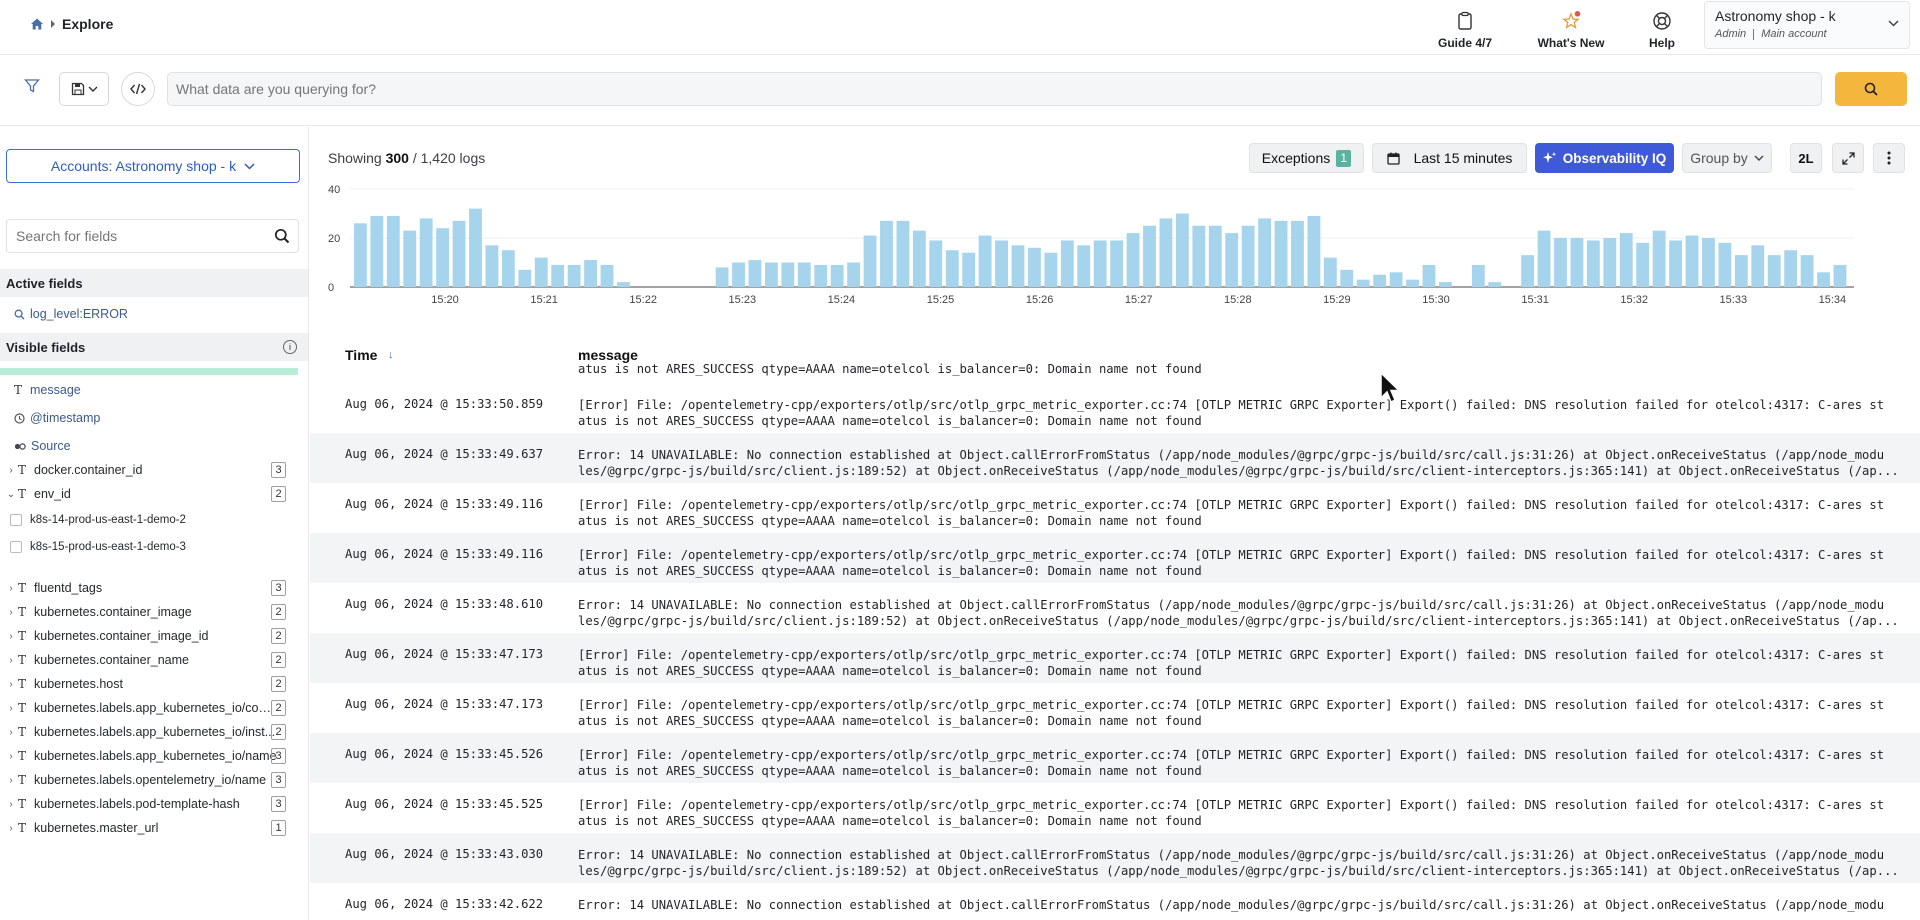  Describe the element at coordinates (1727, 158) in the screenshot. I see `group-by-dropdown: Group by` at that location.